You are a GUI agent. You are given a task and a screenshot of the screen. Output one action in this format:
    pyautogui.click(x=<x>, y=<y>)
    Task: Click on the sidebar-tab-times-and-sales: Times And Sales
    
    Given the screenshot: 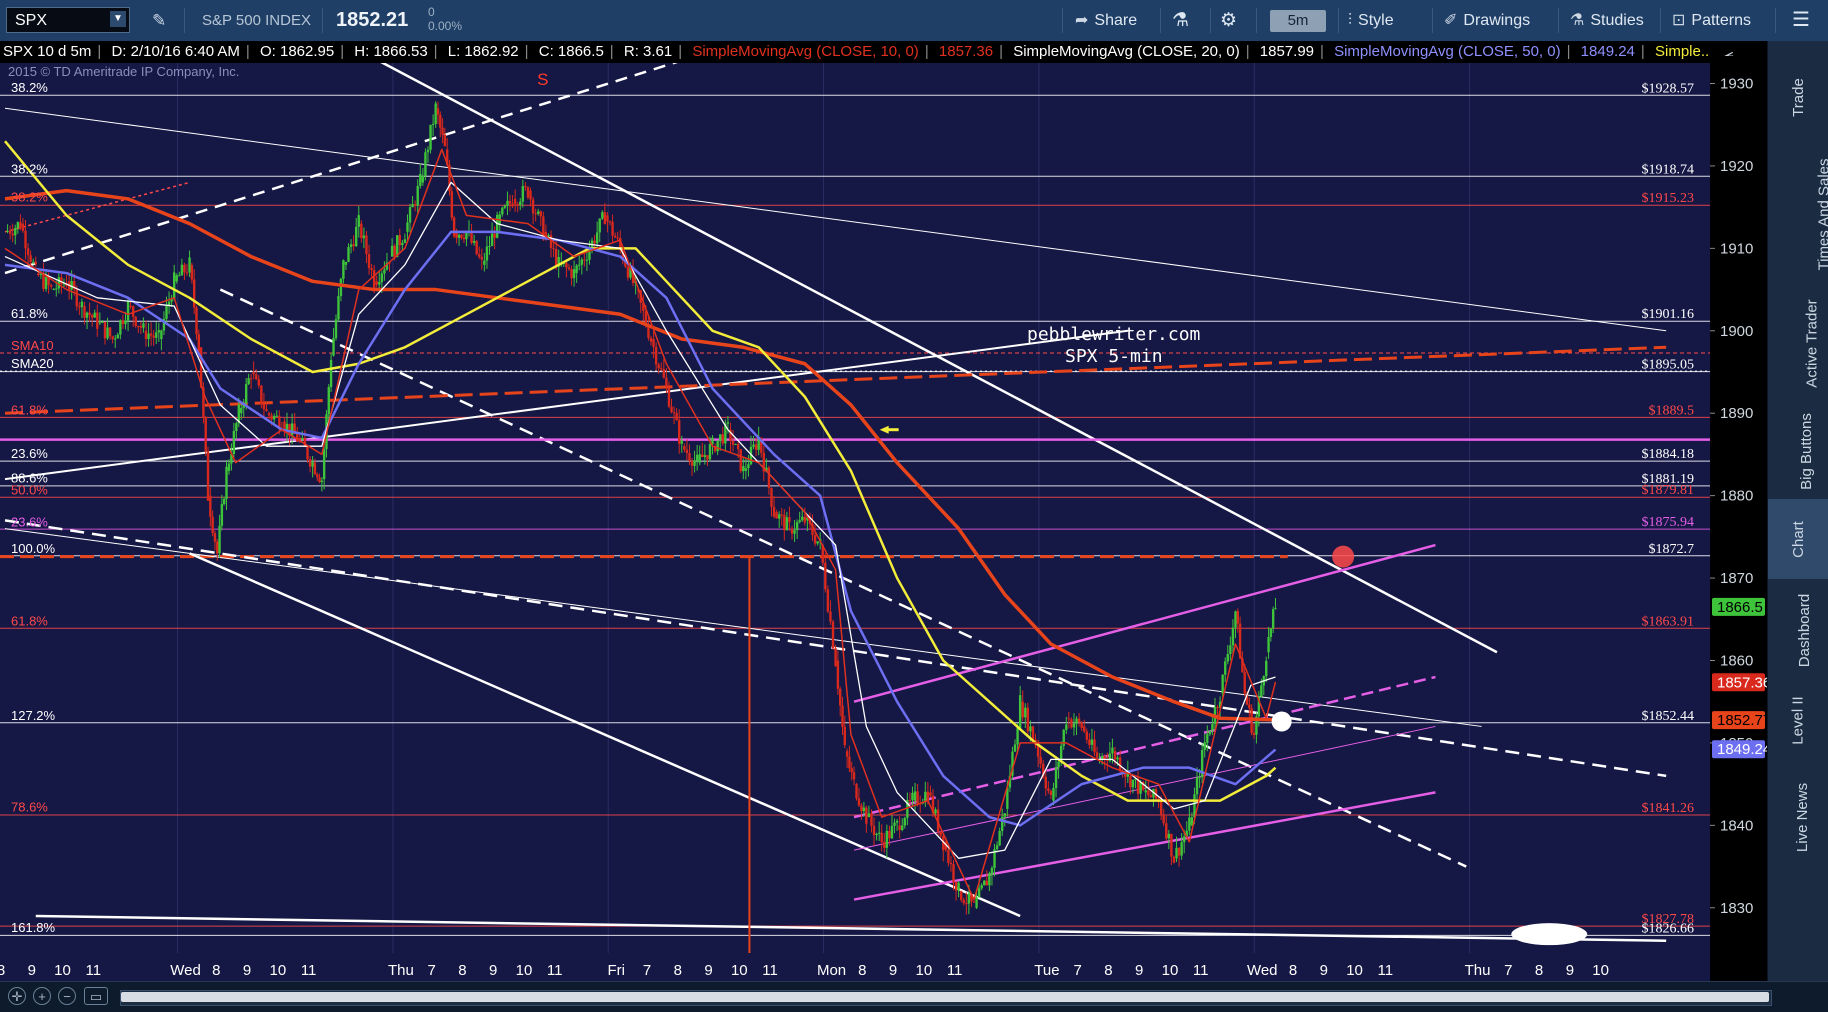 What is the action you would take?
    pyautogui.click(x=1798, y=214)
    